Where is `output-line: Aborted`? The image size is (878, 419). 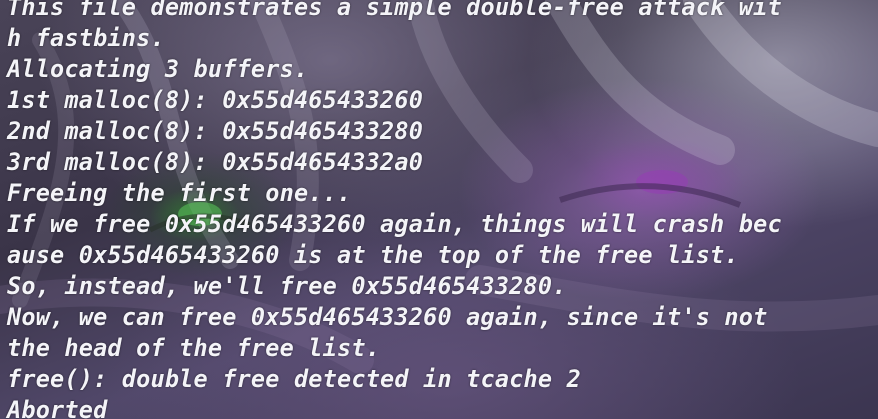 output-line: Aborted is located at coordinates (57, 407).